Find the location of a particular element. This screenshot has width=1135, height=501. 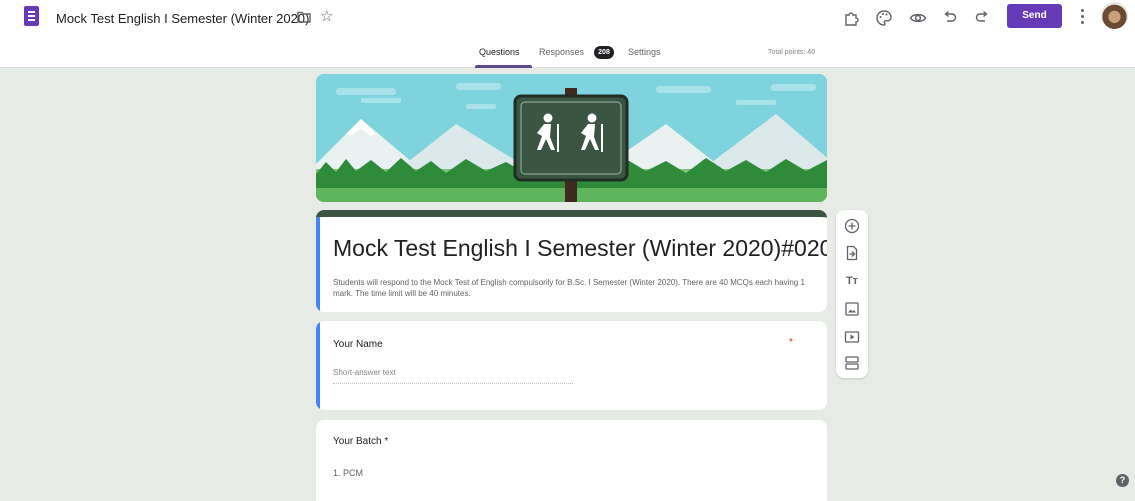

addon-puzzle-icon is located at coordinates (851, 18).